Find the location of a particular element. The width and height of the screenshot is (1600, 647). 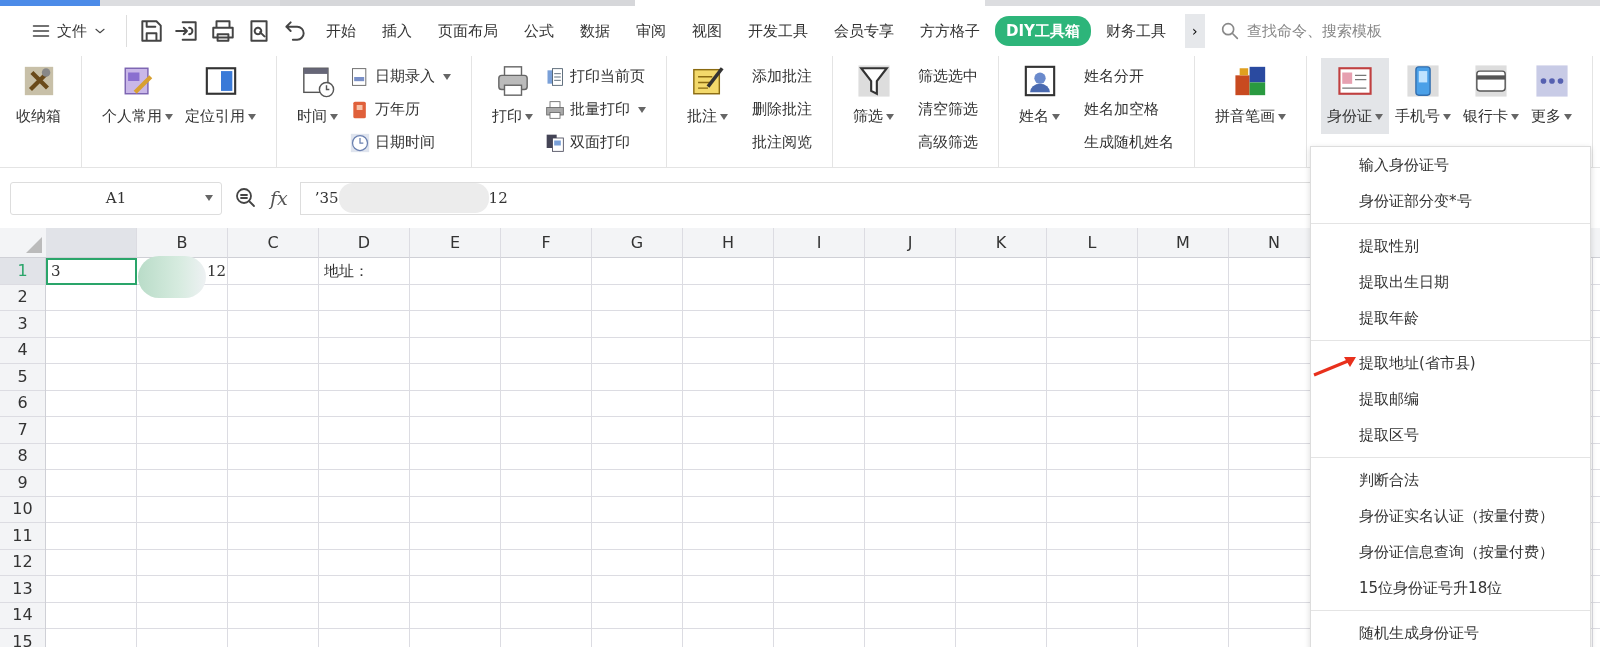

ribbon-tab: 页面布局 is located at coordinates (468, 31).